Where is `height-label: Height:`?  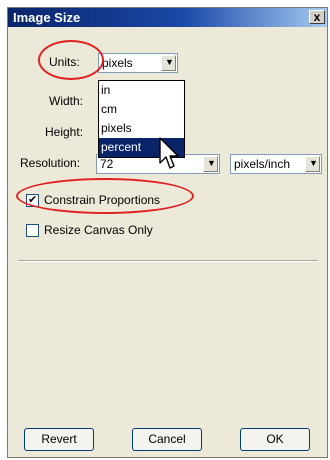
height-label: Height: is located at coordinates (64, 132).